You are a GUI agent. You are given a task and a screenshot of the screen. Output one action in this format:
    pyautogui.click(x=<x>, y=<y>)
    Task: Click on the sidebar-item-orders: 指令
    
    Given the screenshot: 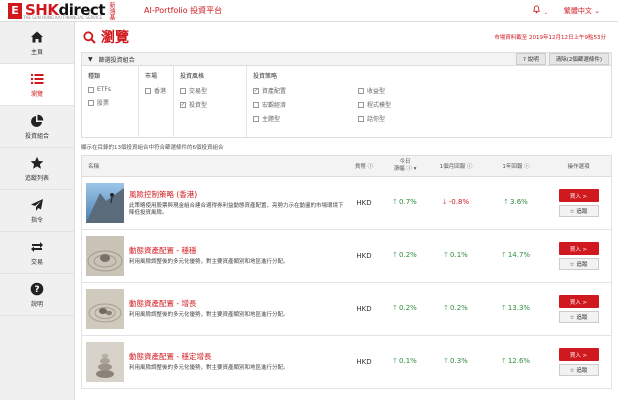 What is the action you would take?
    pyautogui.click(x=37, y=211)
    